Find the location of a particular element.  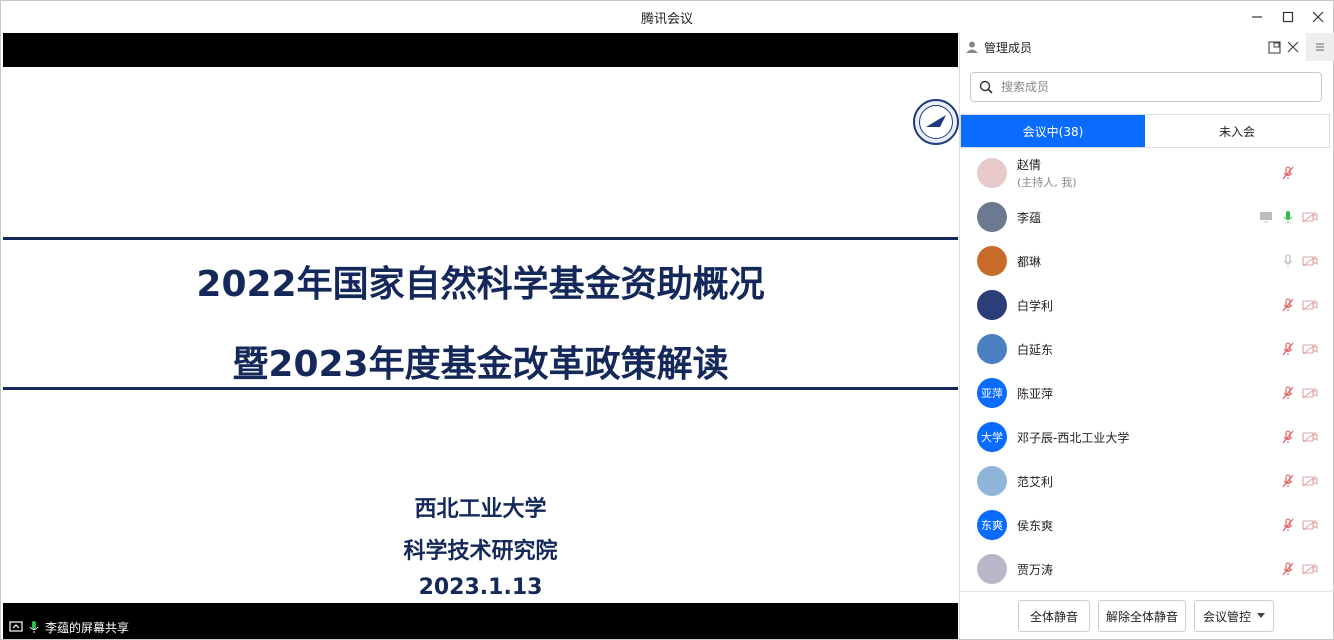

member-name: 范艾利 is located at coordinates (1035, 482).